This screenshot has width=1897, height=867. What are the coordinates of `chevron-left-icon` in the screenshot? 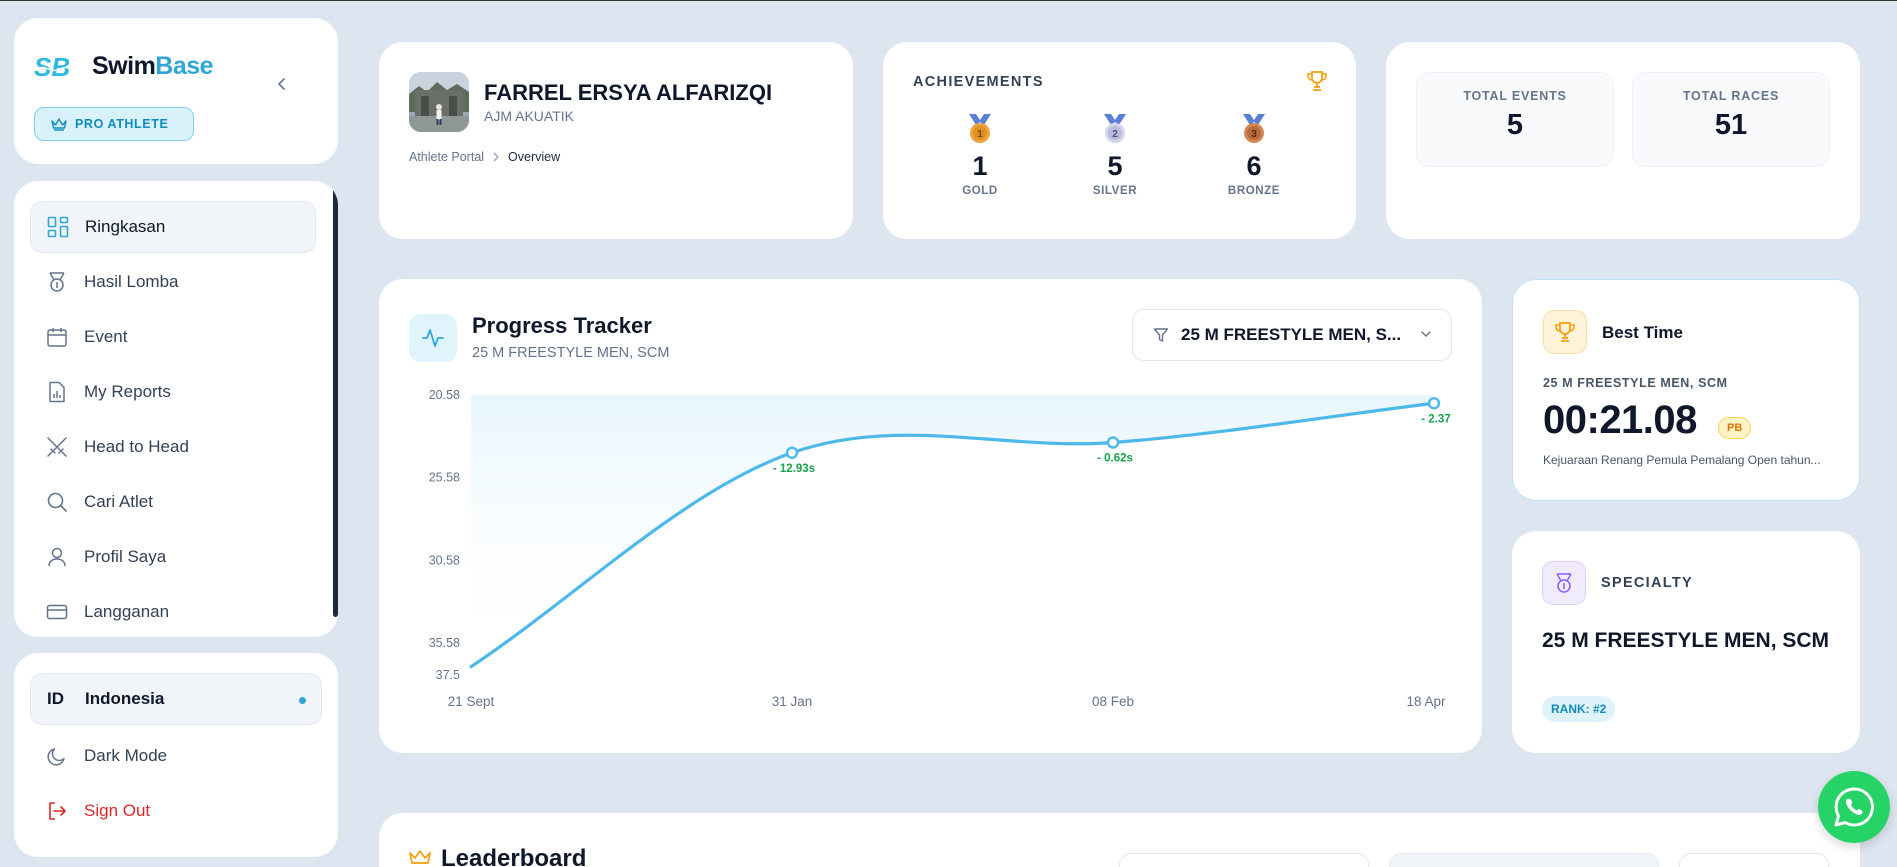 It's located at (281, 84).